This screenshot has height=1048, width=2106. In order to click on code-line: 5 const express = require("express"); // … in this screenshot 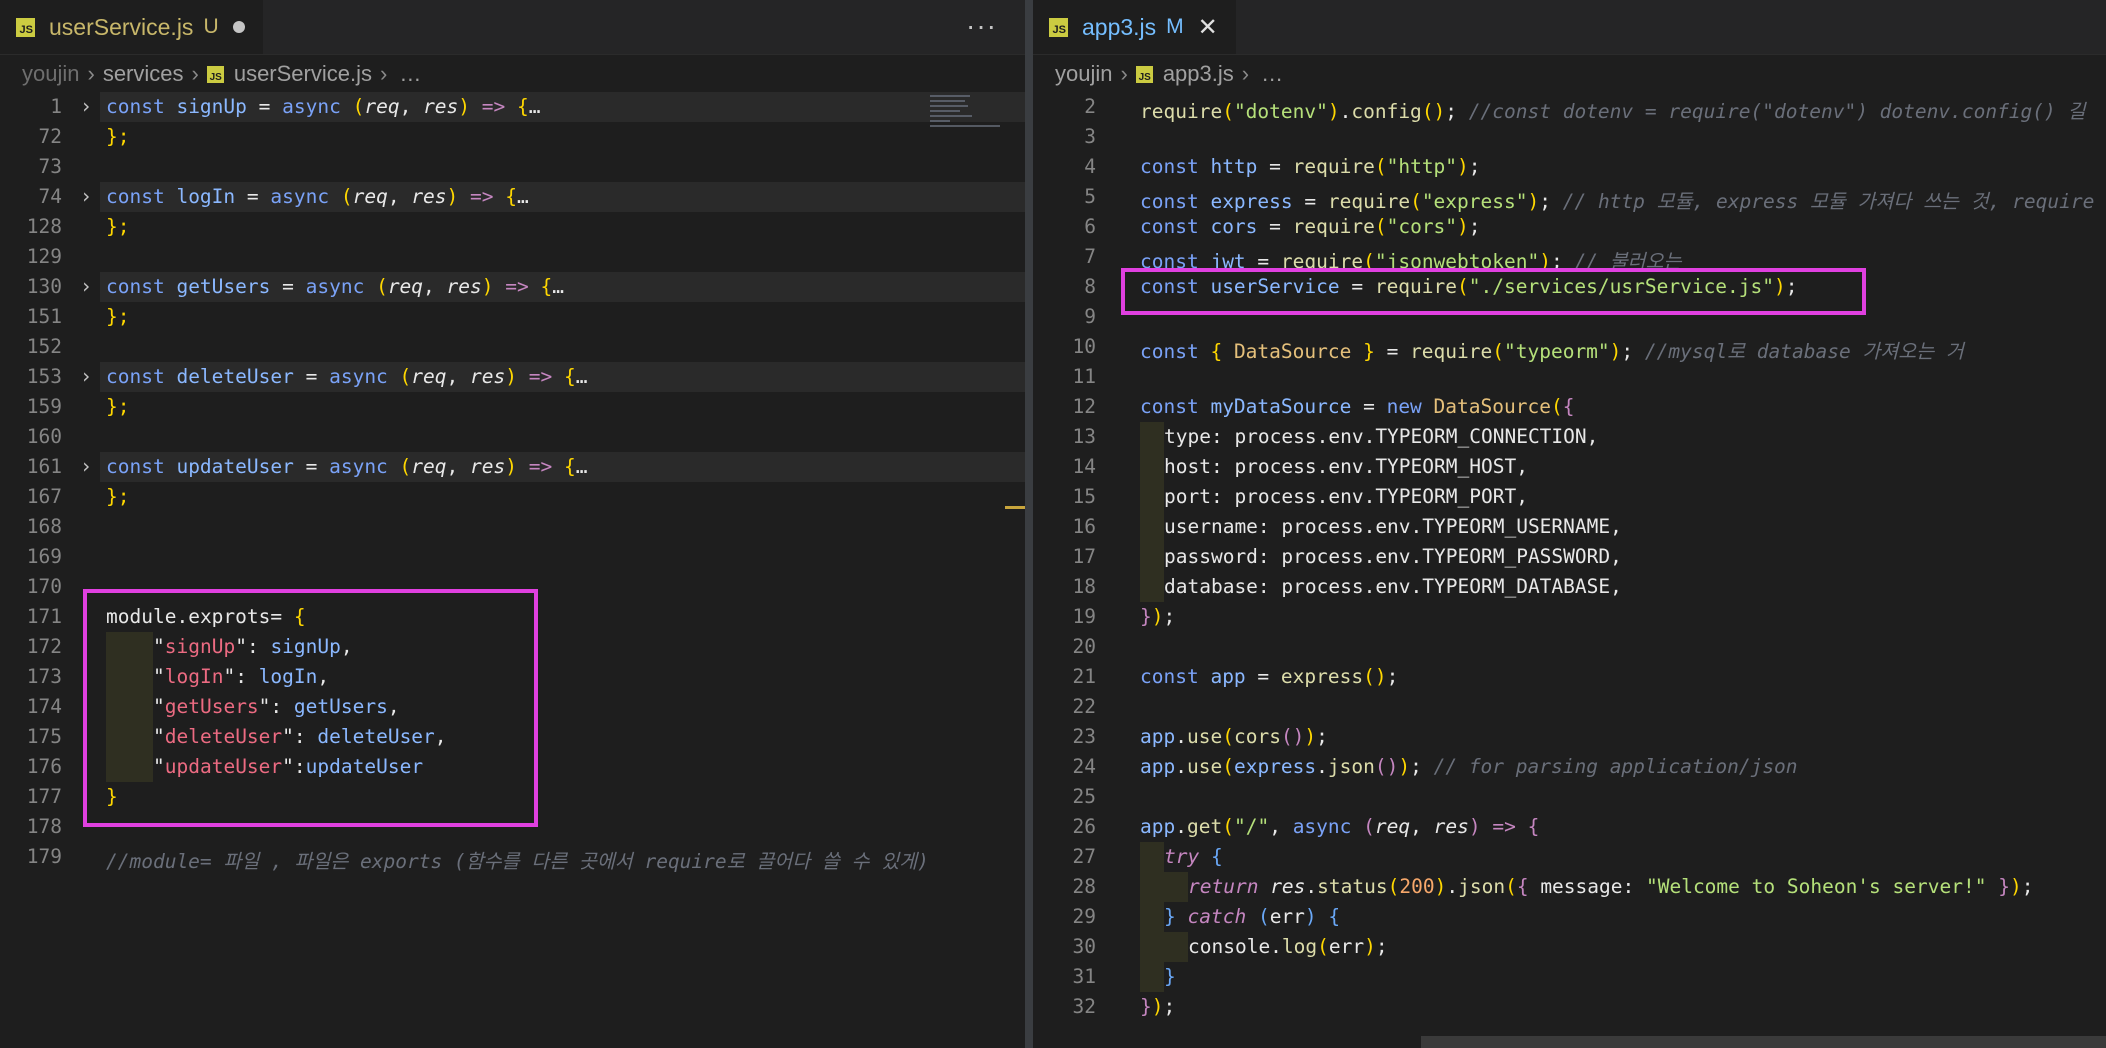, I will do `click(1569, 197)`.